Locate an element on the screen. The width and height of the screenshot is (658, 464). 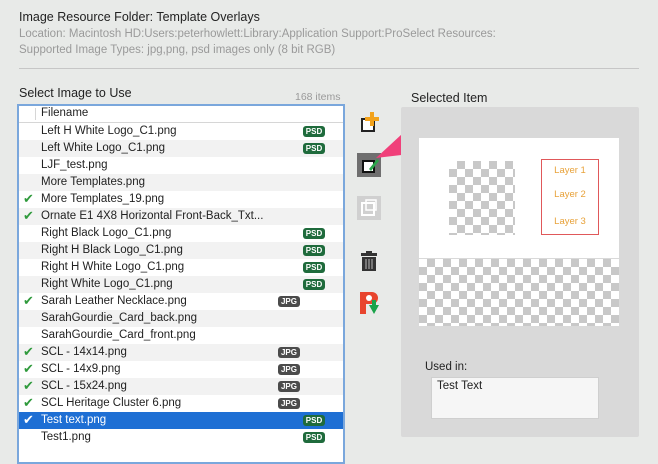
delete-button is located at coordinates (369, 262).